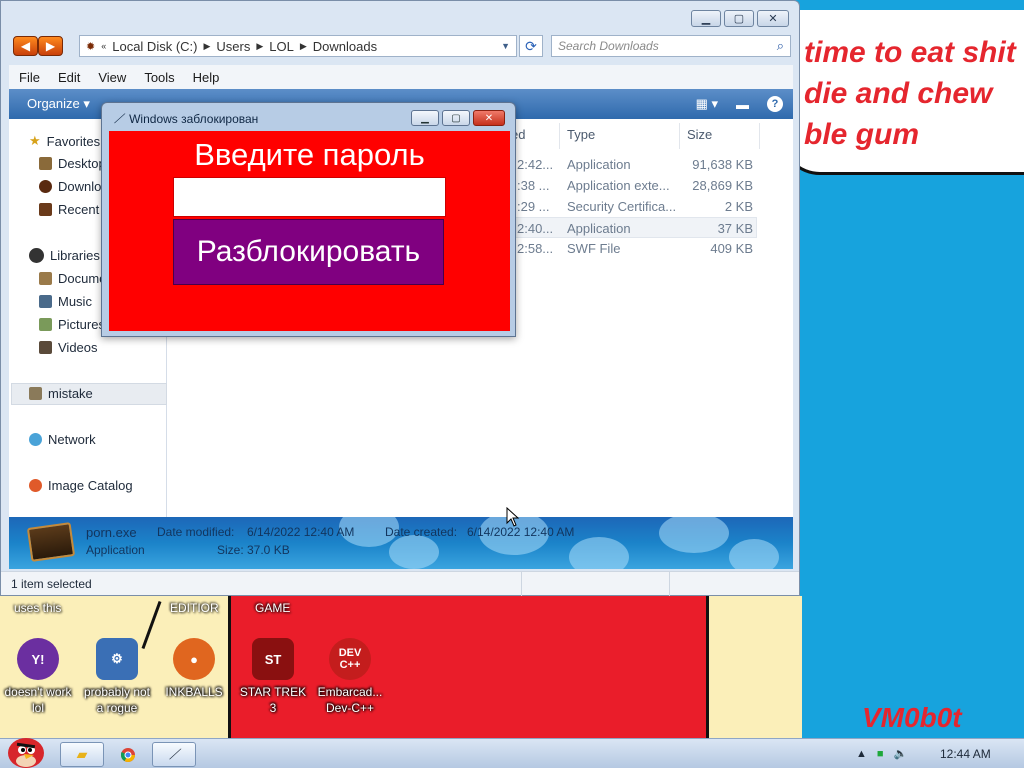 This screenshot has height=768, width=1024. I want to click on desktop-icon-label: Embarcad... Dev-C++, so click(350, 700).